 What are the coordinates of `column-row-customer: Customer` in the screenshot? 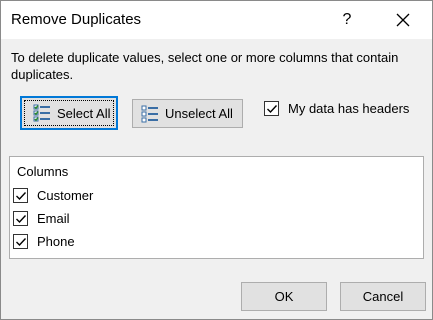 It's located at (163, 196).